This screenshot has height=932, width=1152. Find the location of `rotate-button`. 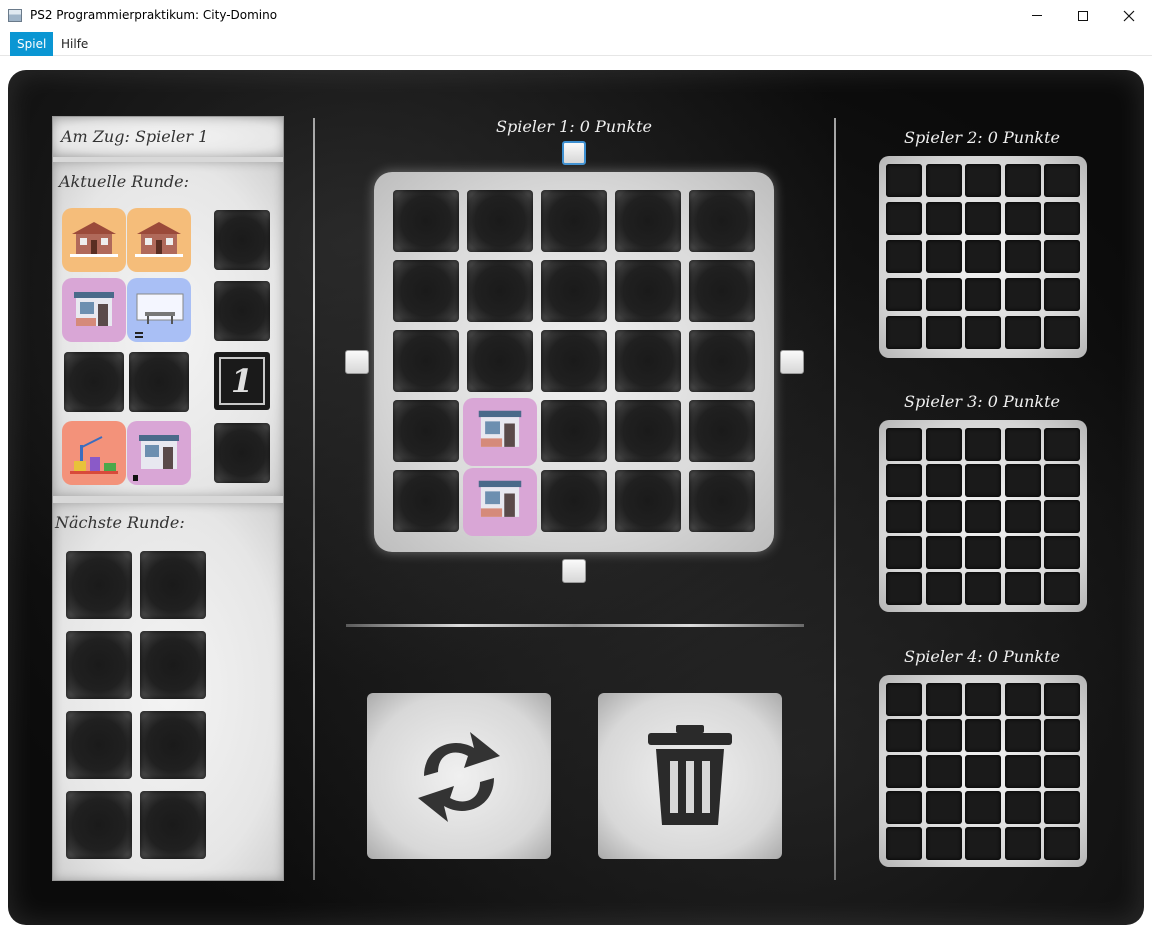

rotate-button is located at coordinates (459, 776).